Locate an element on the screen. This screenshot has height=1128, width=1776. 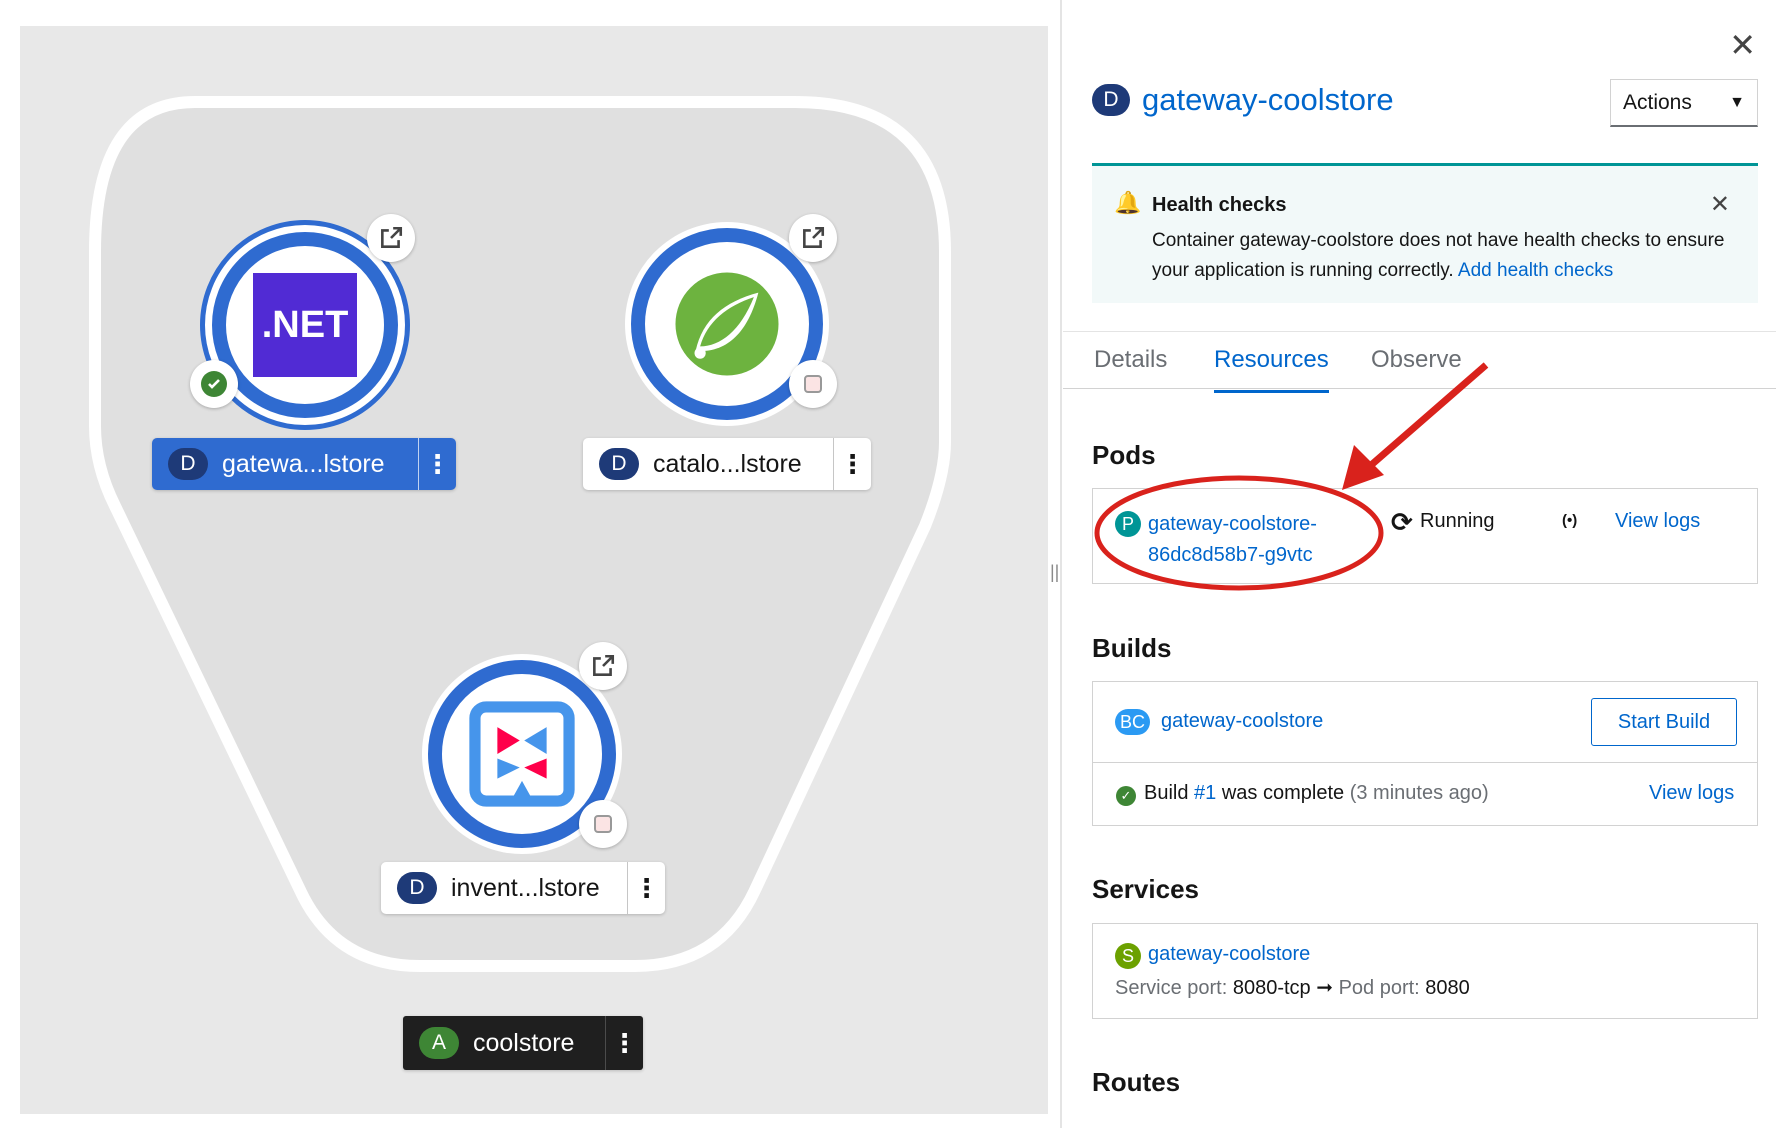
application-label-coolstore: A coolstore ⋮ is located at coordinates (523, 1043).